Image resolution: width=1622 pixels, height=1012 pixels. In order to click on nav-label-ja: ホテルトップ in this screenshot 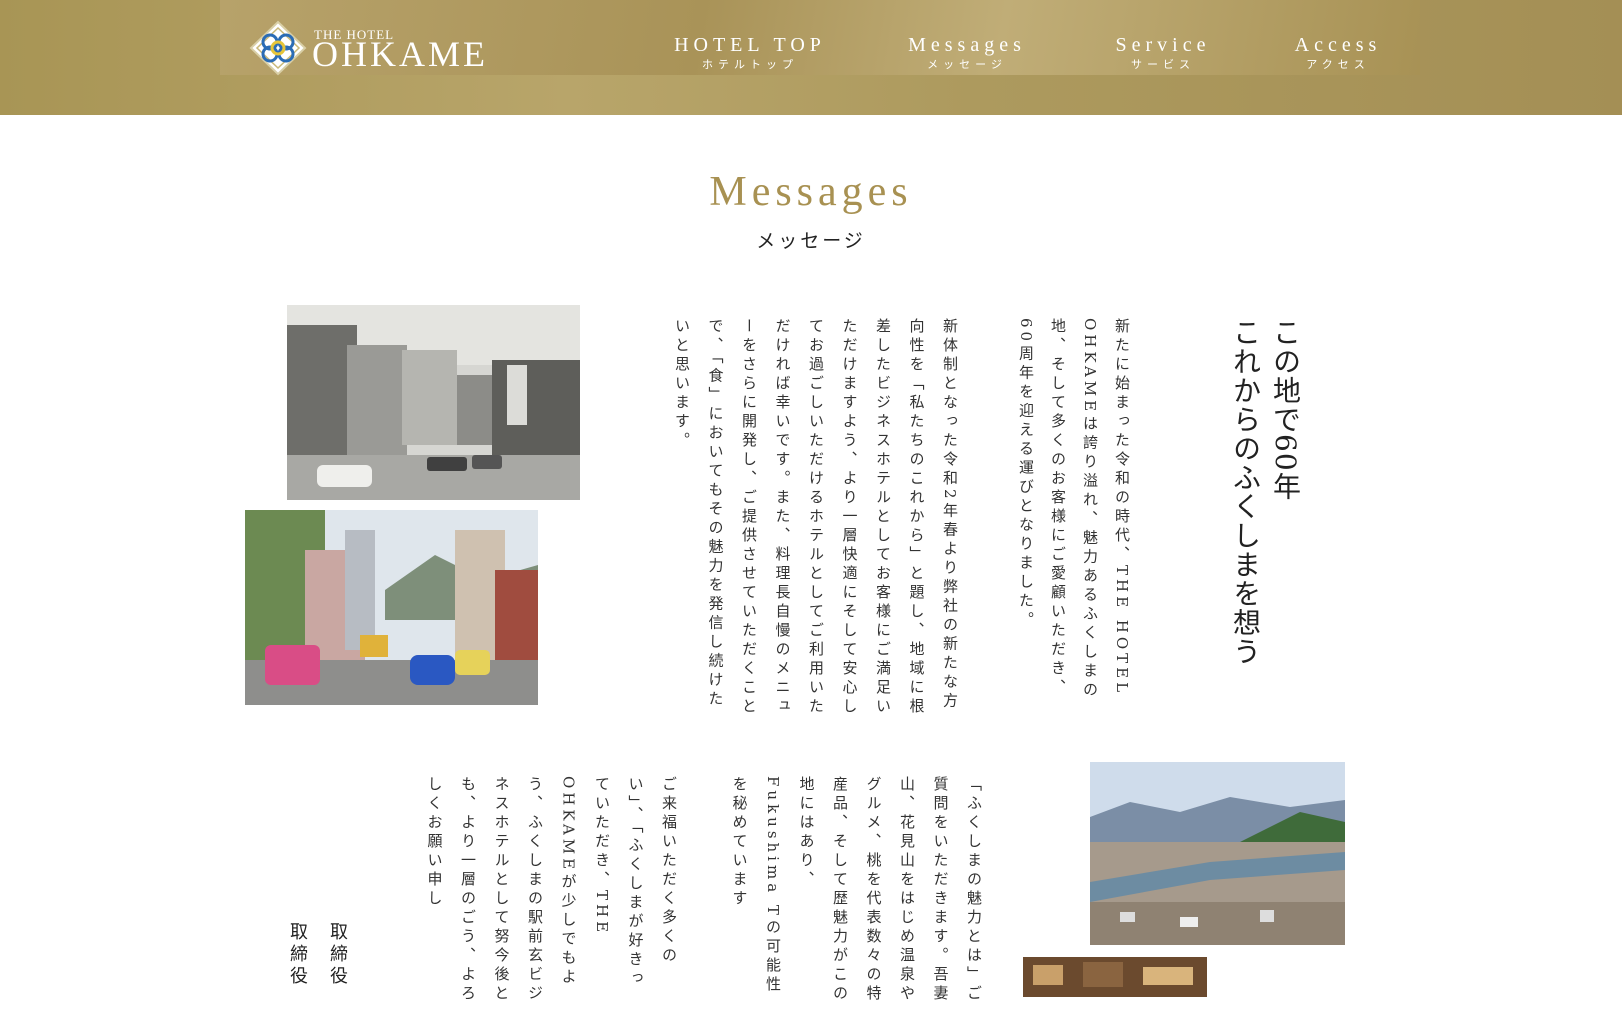, I will do `click(750, 64)`.